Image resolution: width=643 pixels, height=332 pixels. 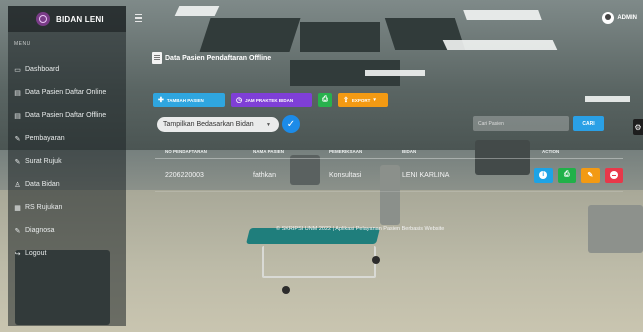 I want to click on cell-examination: Konsultasi, so click(x=345, y=175).